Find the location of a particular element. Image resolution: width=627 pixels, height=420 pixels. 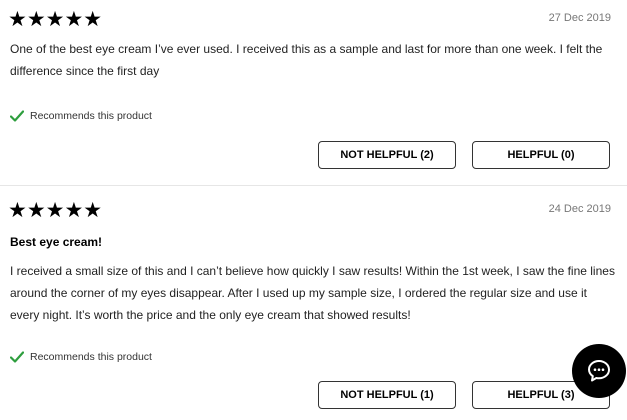

helpful-button: HELPFUL (0) is located at coordinates (541, 155).